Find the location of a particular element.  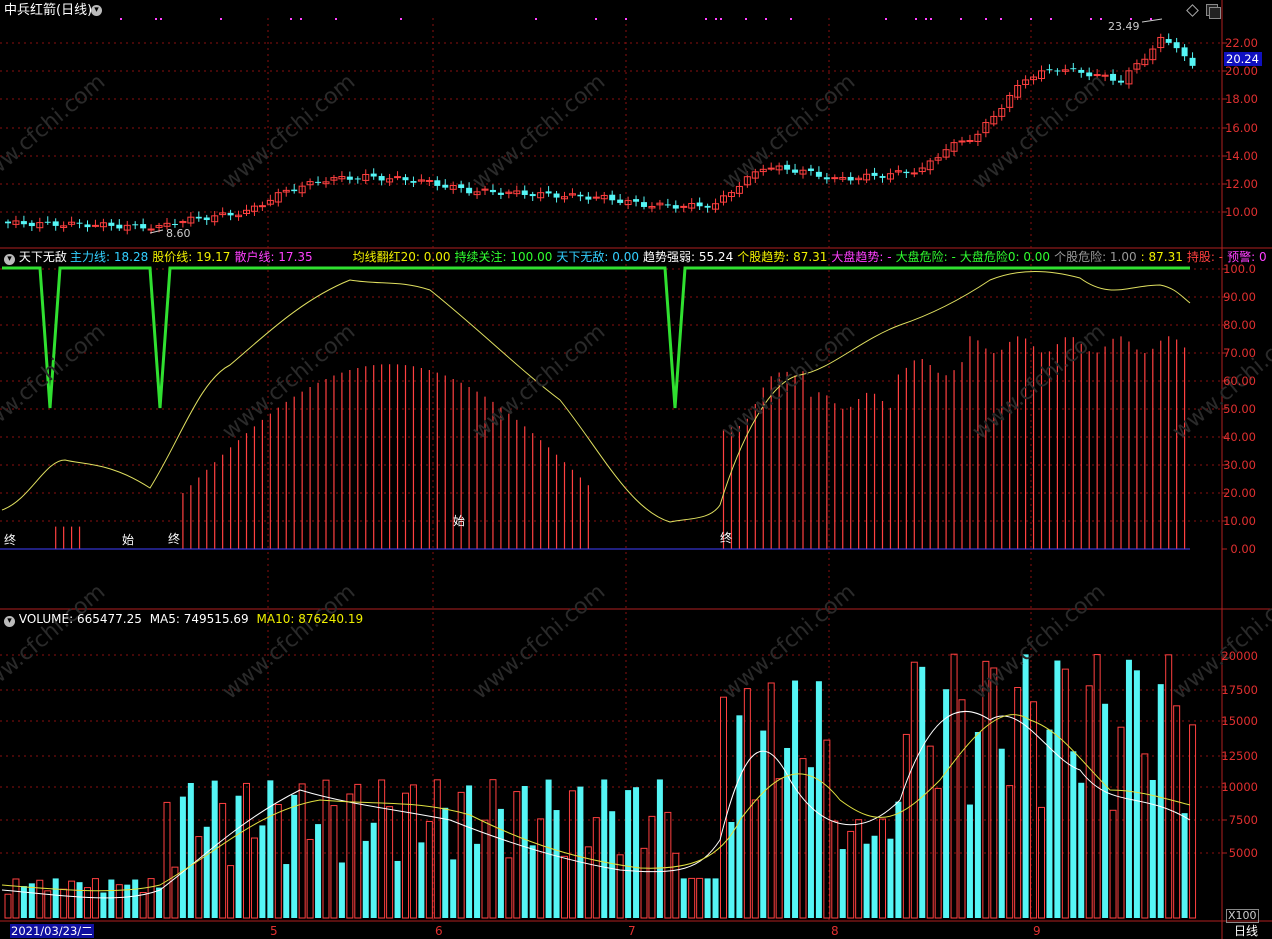

indicator-item-label: 个股危险: is located at coordinates (1080, 257).